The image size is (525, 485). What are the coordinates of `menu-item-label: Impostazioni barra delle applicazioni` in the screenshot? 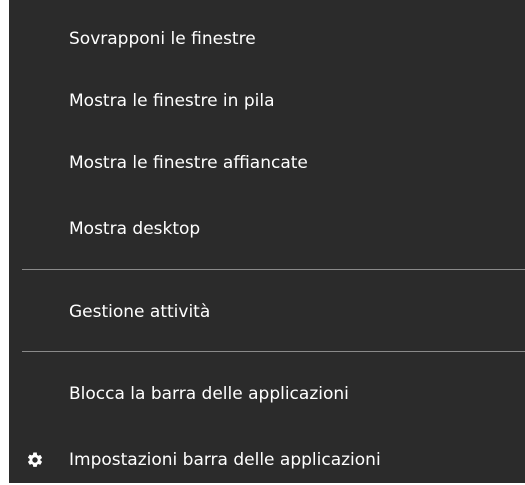 It's located at (225, 460).